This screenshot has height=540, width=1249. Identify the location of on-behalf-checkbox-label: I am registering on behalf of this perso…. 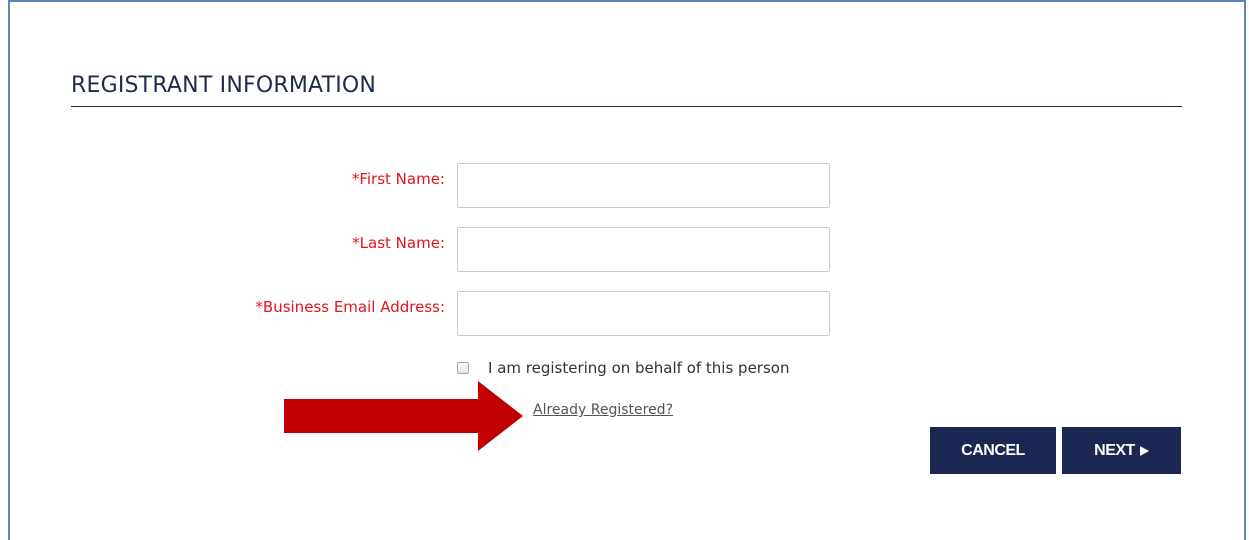
(639, 368).